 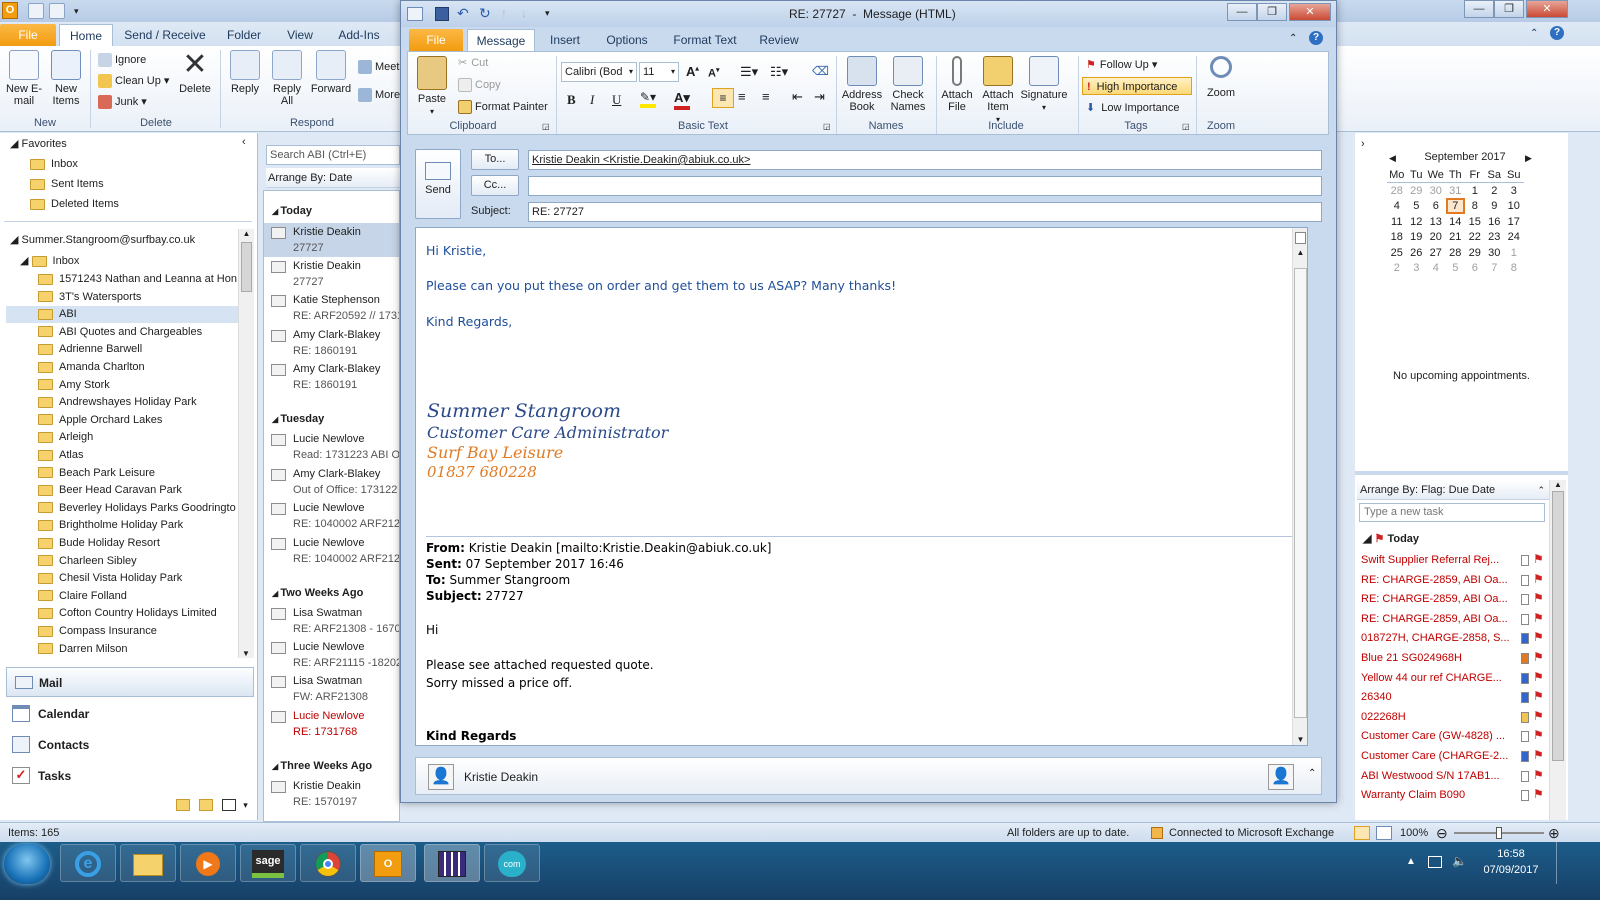 I want to click on windows-start-icon, so click(x=27, y=864).